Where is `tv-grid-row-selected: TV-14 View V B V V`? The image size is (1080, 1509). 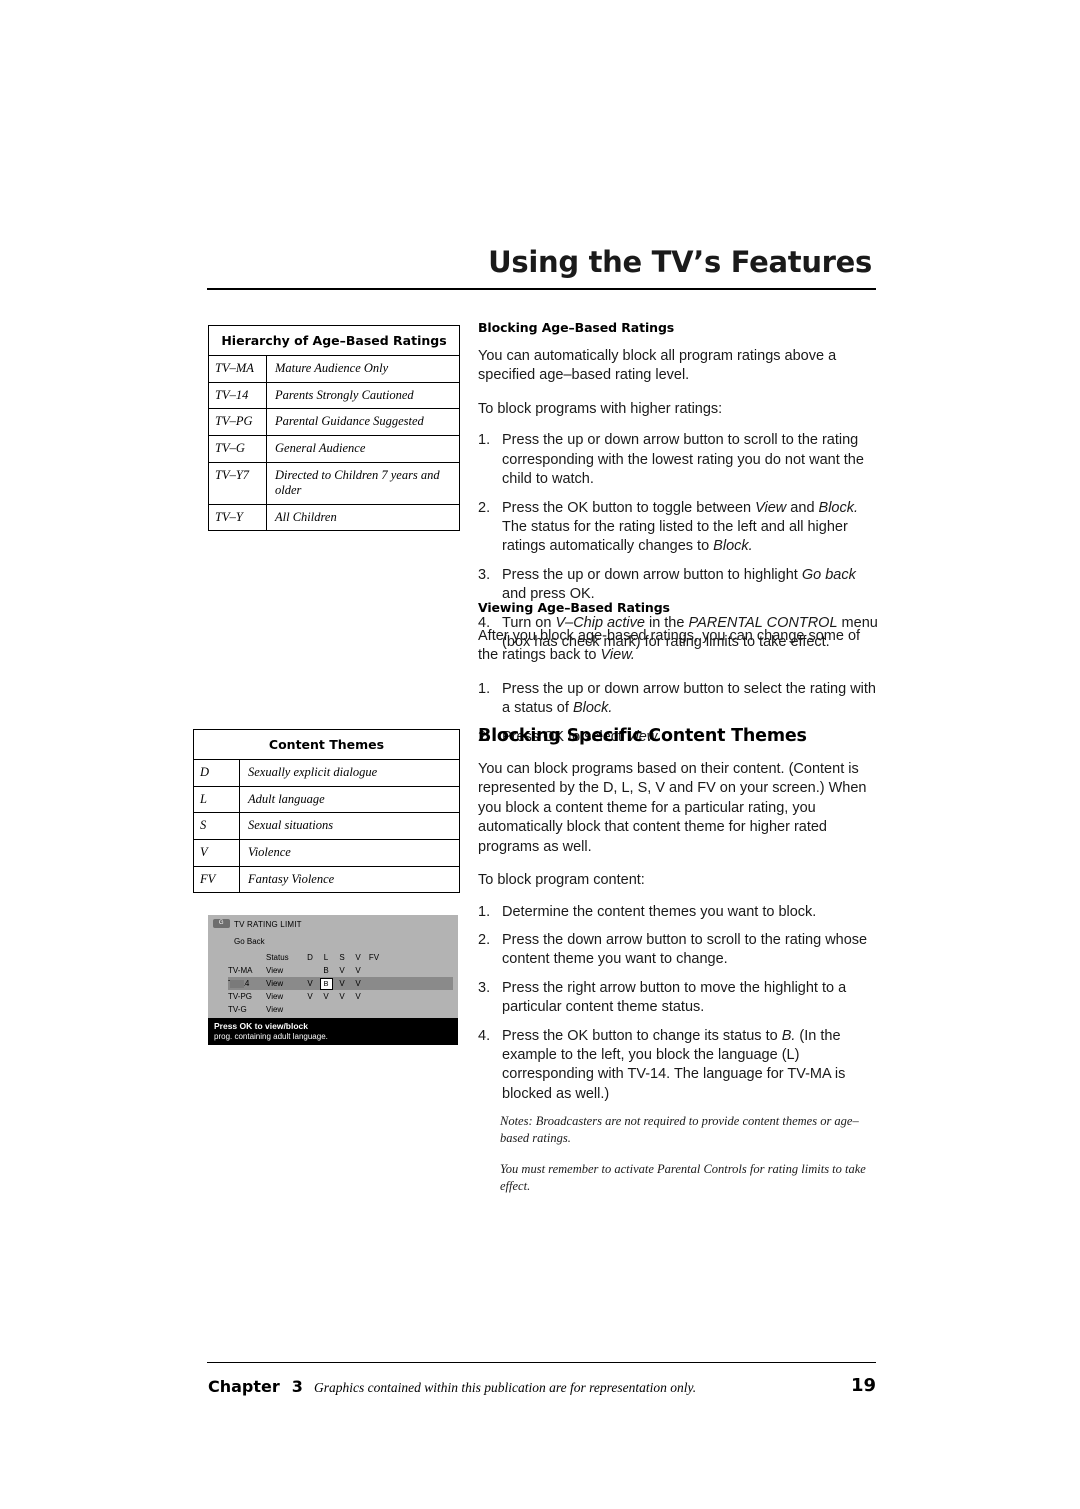
tv-grid-row-selected: TV-14 View V B V V is located at coordinates (340, 983).